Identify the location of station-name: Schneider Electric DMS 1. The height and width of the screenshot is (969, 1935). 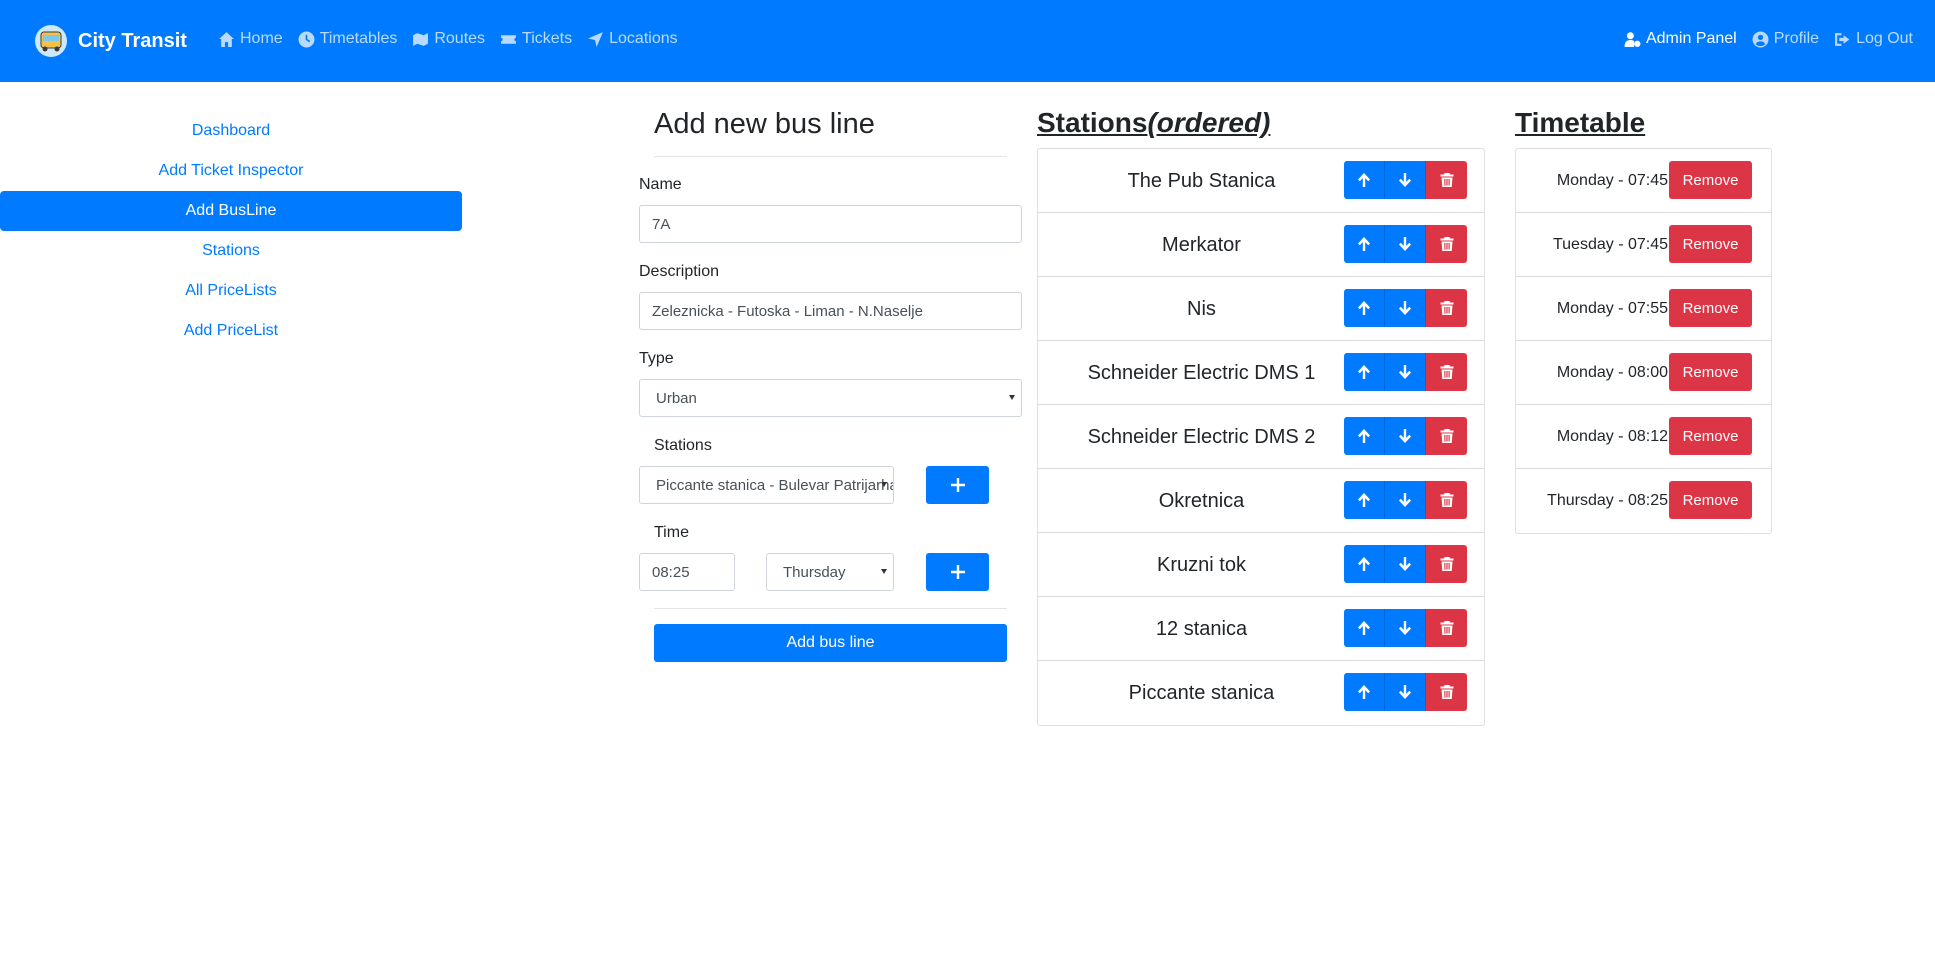
(1201, 373).